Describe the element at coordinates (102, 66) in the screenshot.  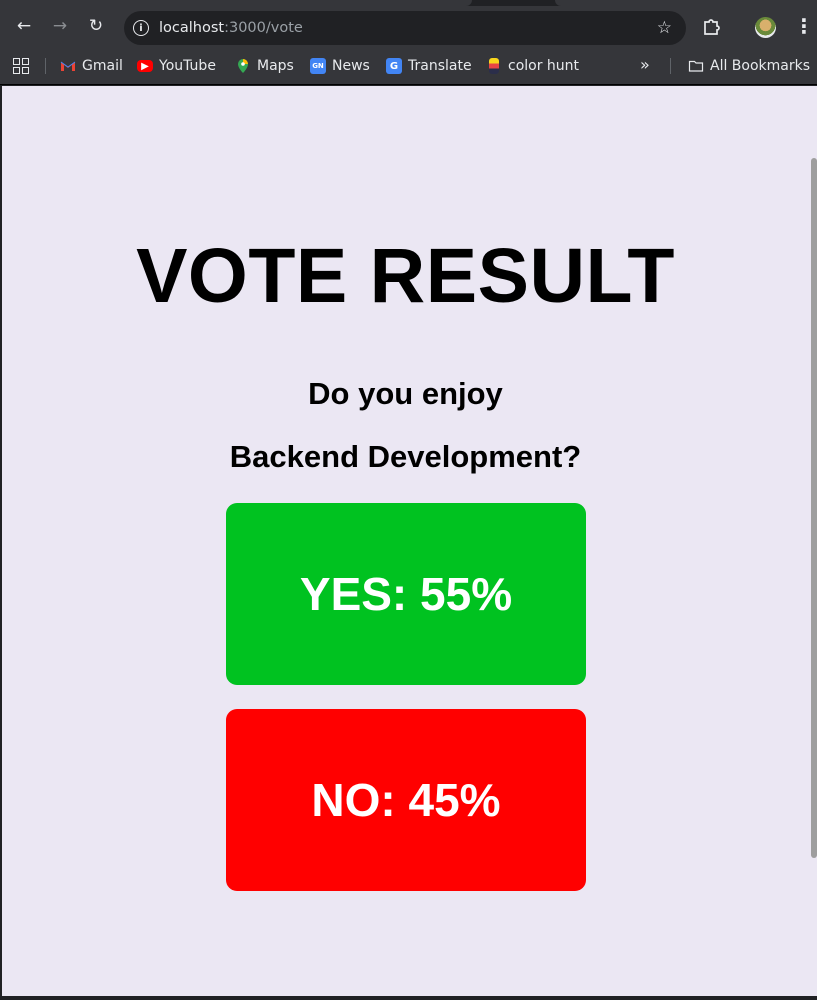
I see `bookmark-label: Gmail` at that location.